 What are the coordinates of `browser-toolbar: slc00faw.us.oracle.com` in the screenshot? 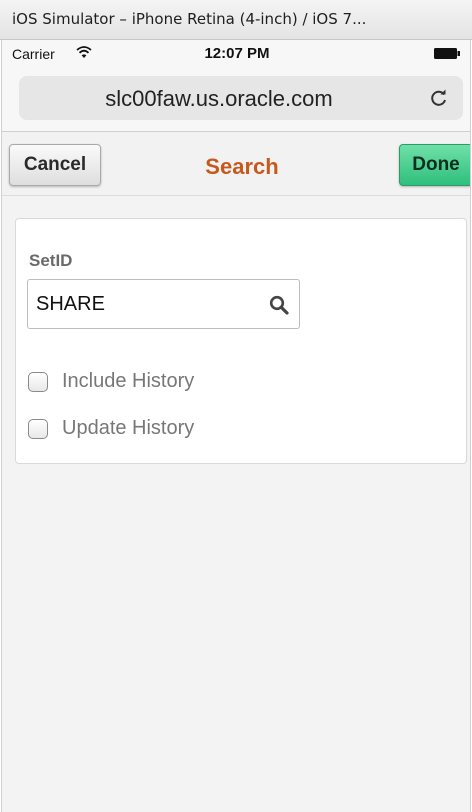 It's located at (236, 99).